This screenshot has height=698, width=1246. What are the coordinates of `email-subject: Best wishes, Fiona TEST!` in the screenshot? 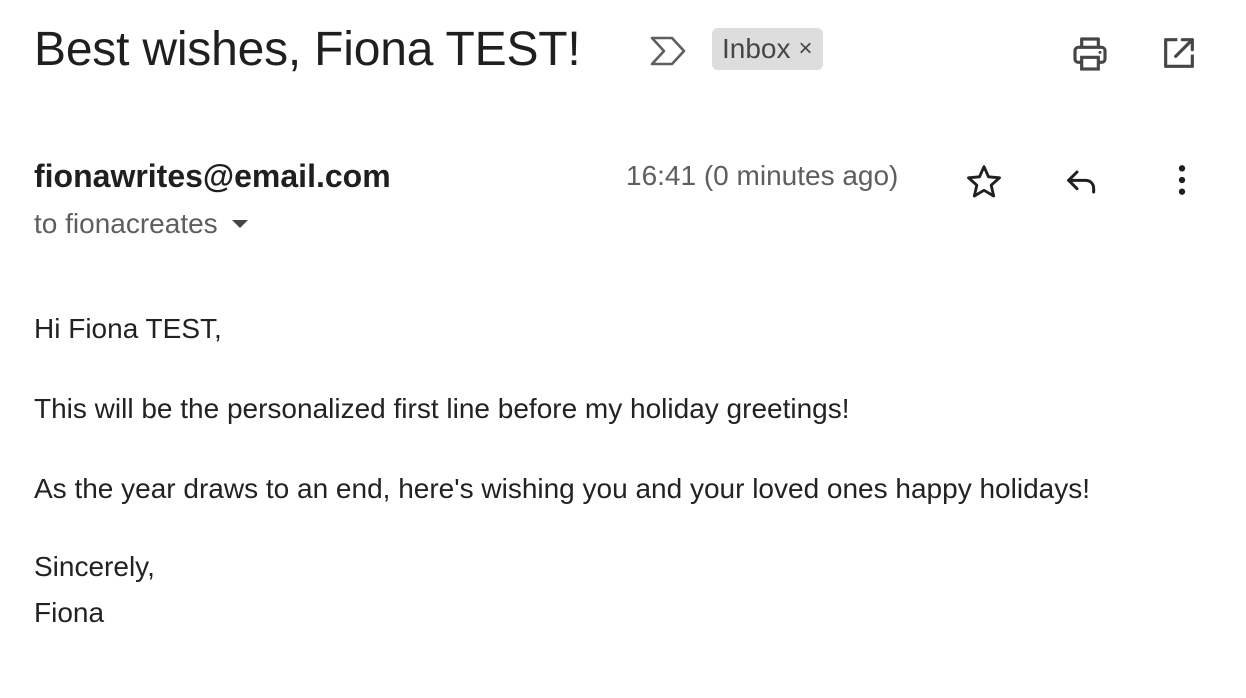 It's located at (307, 49).